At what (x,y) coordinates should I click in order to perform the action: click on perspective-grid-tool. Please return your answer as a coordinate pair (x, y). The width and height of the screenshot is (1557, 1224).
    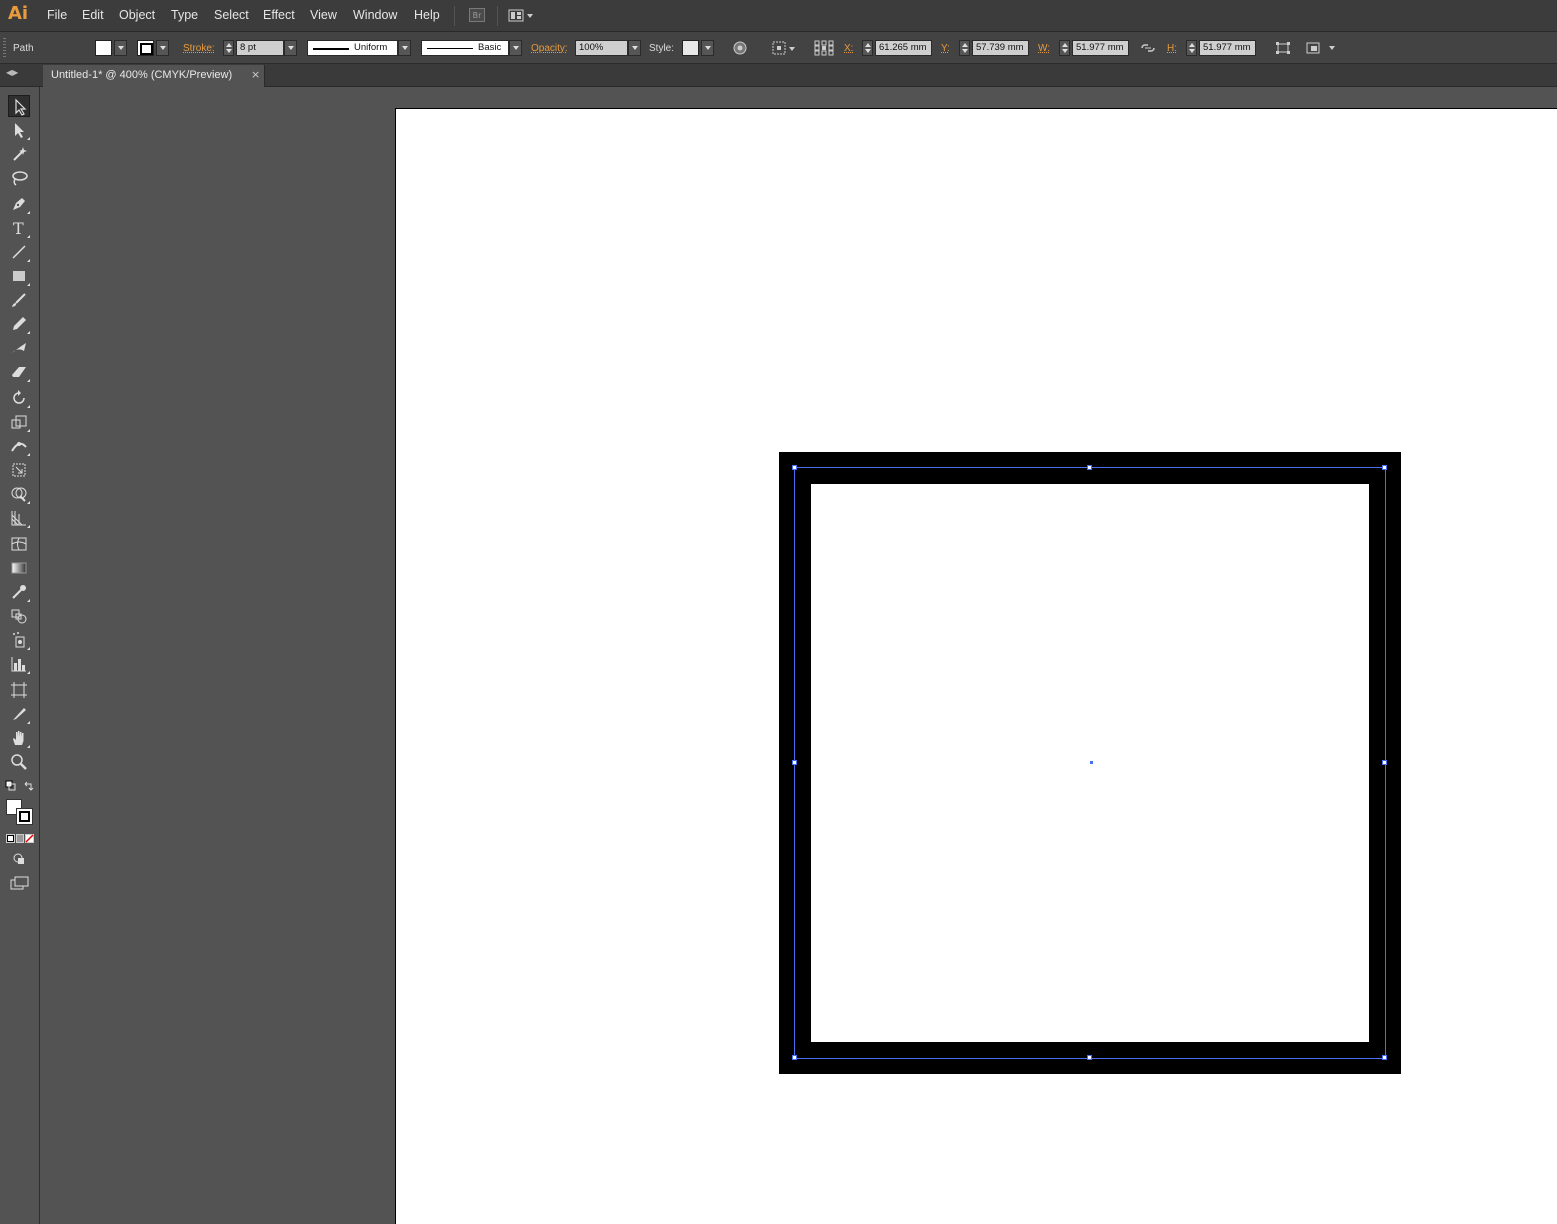
    Looking at the image, I should click on (19, 518).